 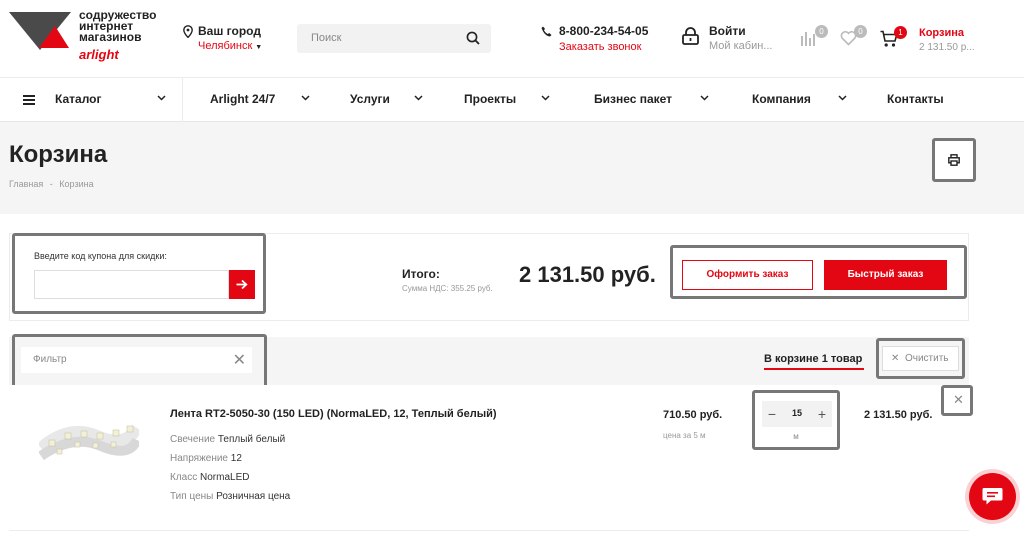 I want to click on printer-icon, so click(x=954, y=160).